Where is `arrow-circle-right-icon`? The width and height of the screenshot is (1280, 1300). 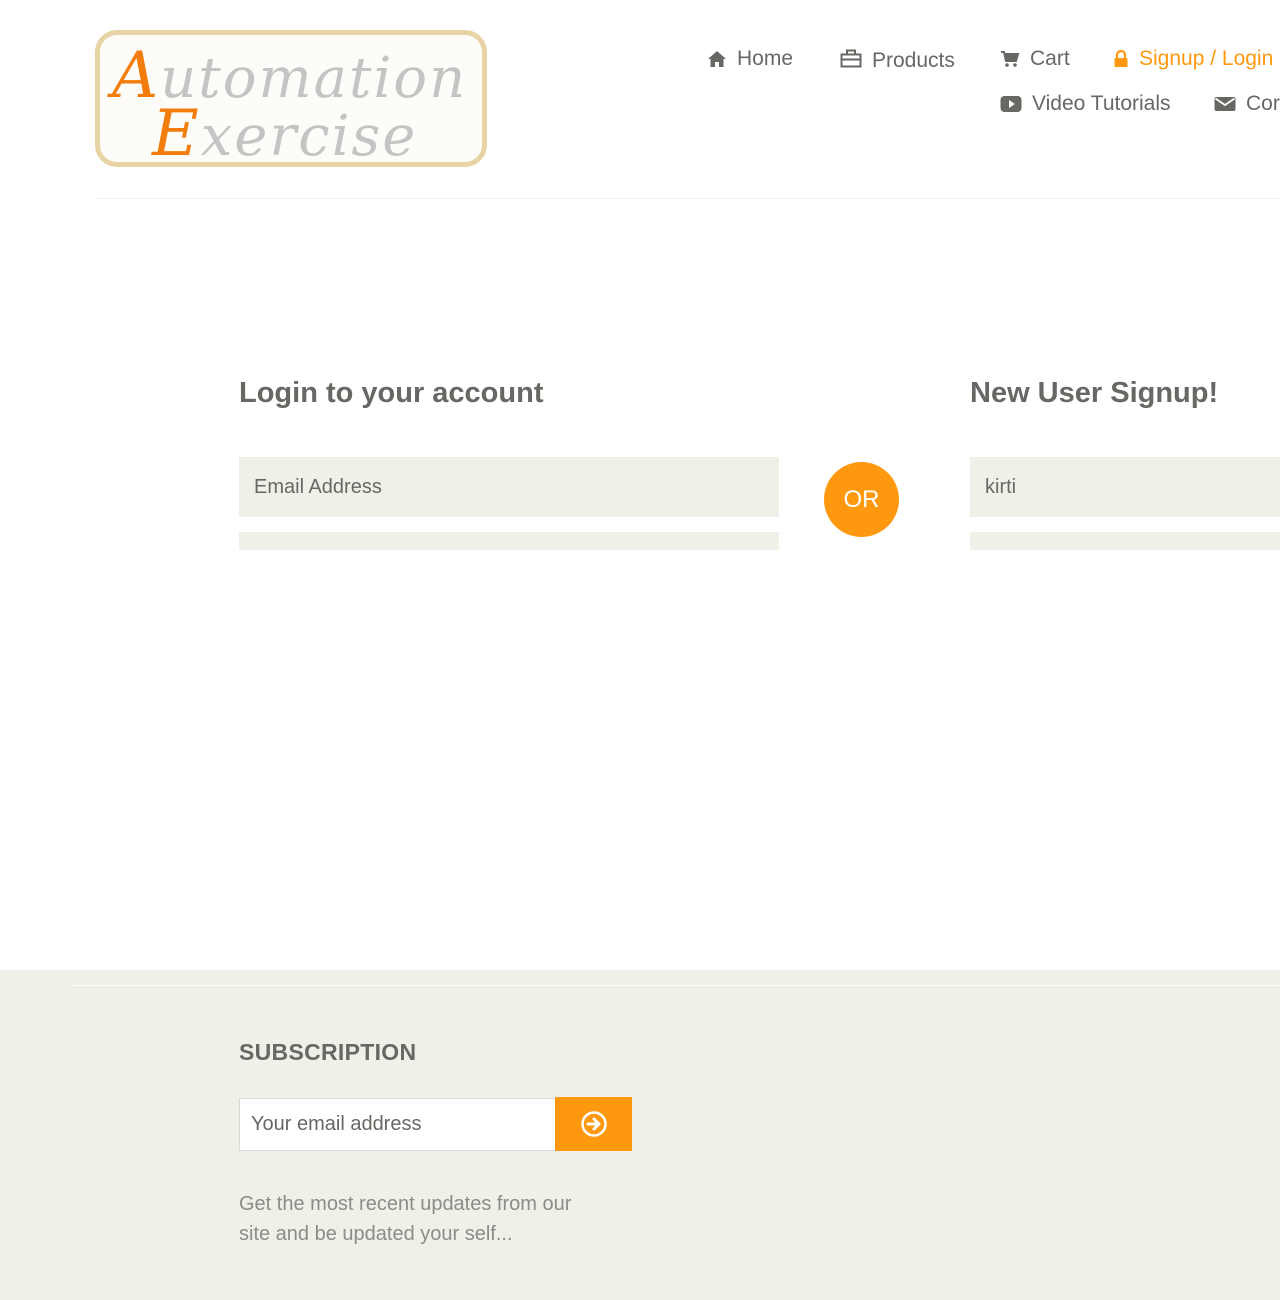 arrow-circle-right-icon is located at coordinates (594, 1124).